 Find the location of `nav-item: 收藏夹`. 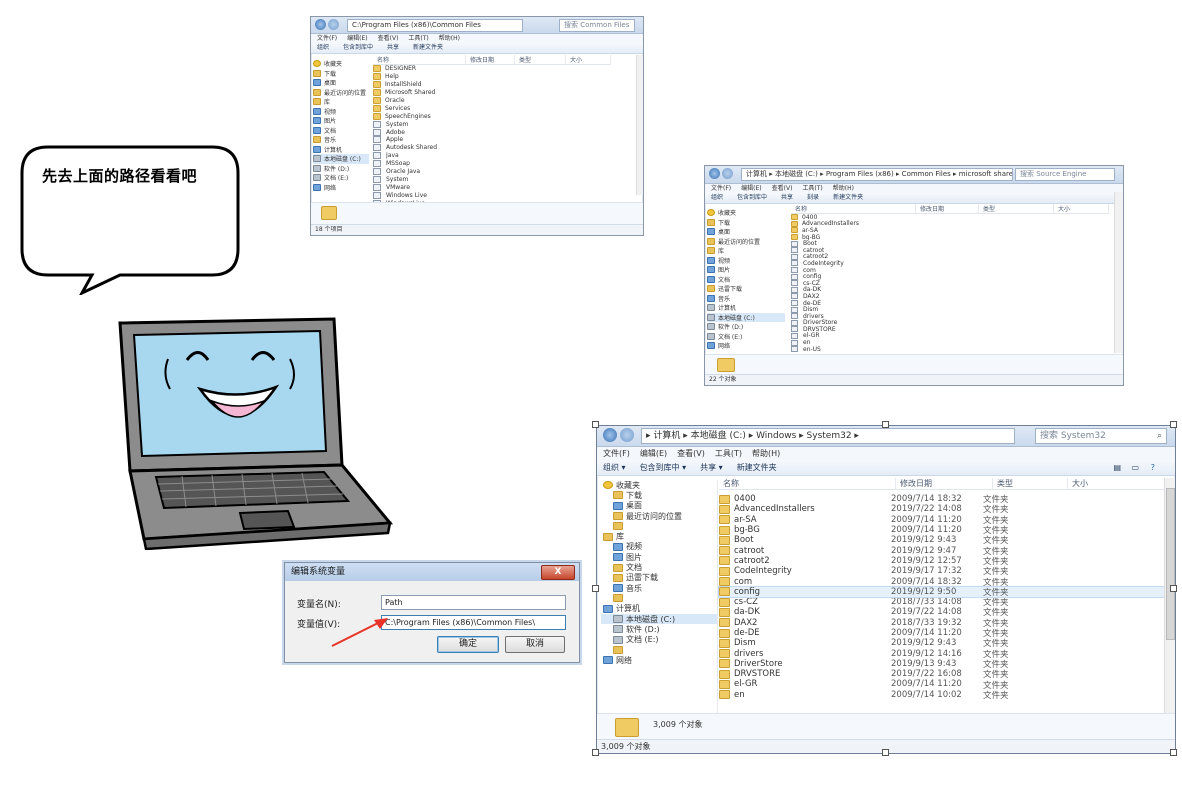

nav-item: 收藏夹 is located at coordinates (341, 64).